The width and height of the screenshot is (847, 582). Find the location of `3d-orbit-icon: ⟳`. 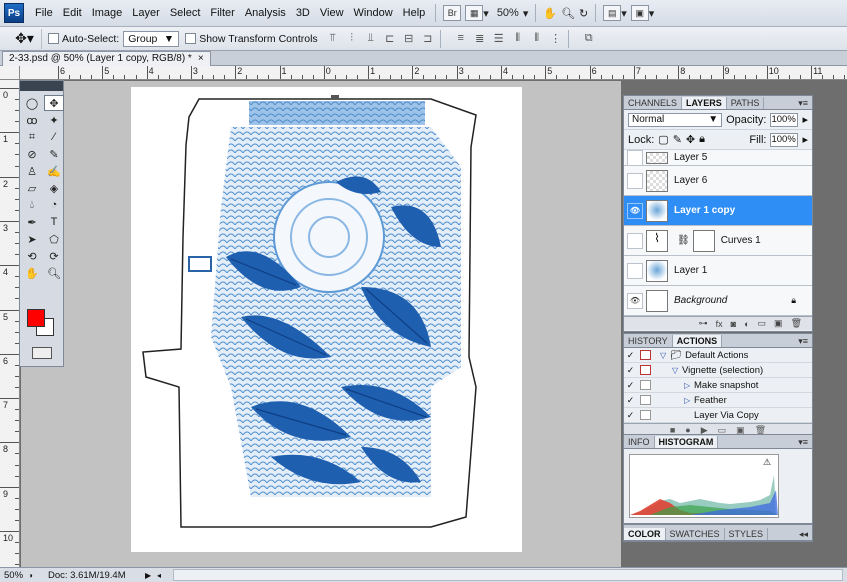

3d-orbit-icon: ⟳ is located at coordinates (54, 256).